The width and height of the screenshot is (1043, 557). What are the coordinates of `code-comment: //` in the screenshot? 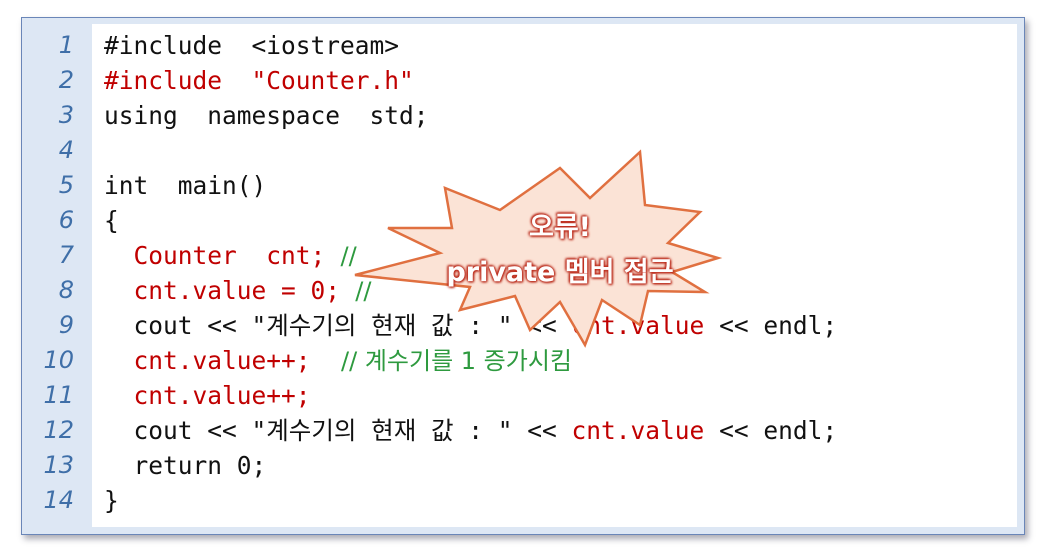 It's located at (341, 256).